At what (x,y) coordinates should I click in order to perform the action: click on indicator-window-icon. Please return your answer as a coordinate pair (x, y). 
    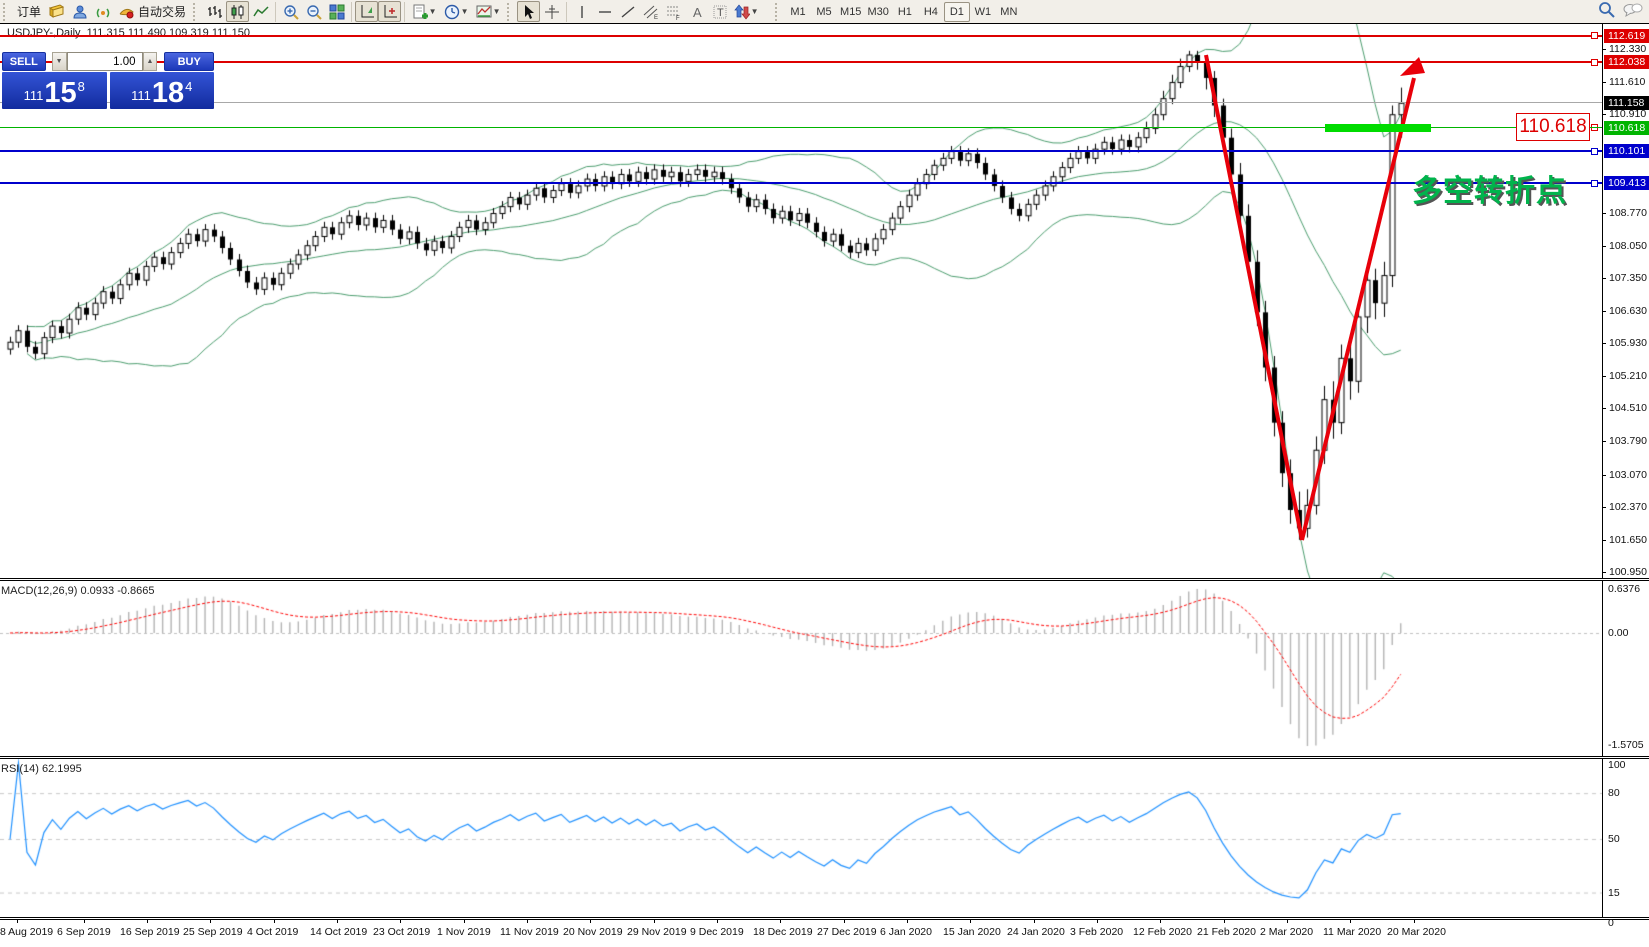
    Looking at the image, I should click on (367, 10).